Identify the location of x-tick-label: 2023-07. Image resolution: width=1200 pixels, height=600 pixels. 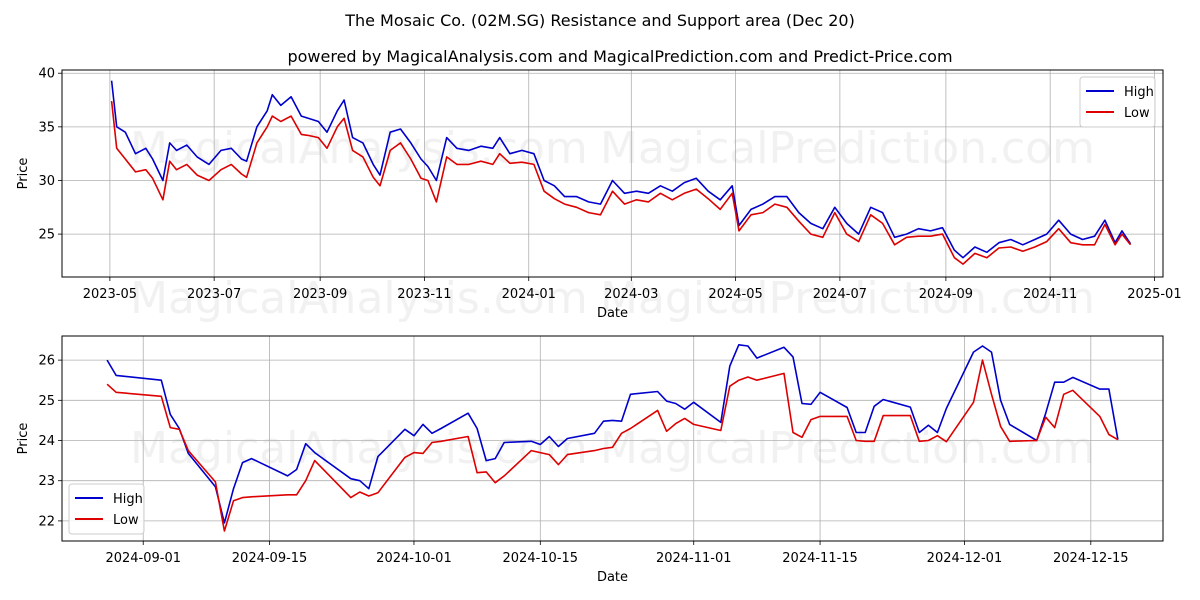
(214, 294).